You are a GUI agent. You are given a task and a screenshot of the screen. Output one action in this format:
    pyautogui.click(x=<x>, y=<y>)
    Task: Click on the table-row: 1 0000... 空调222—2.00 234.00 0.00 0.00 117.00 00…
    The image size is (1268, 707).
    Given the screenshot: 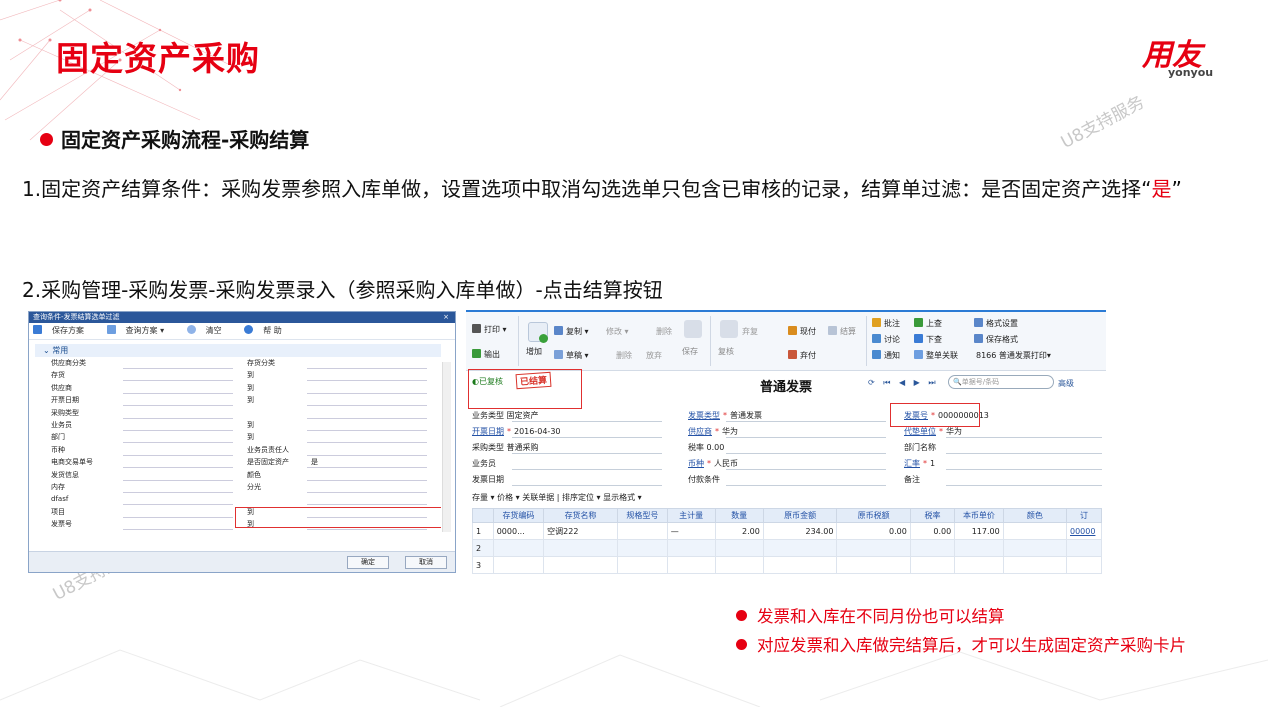 What is the action you would take?
    pyautogui.click(x=787, y=531)
    